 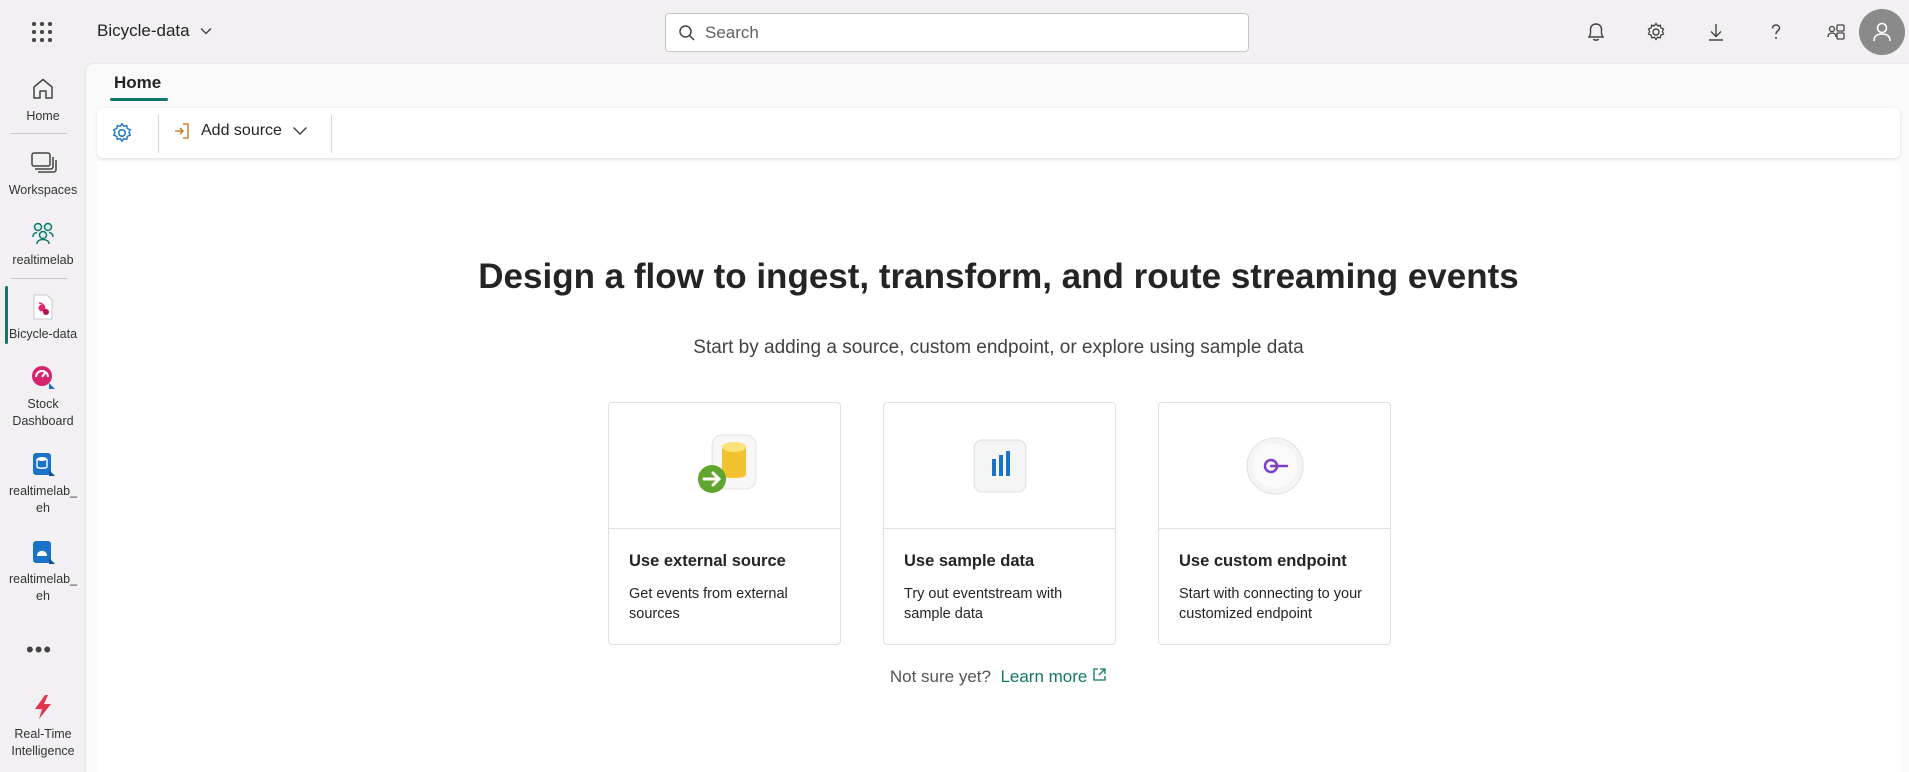 I want to click on sign-in-icon, so click(x=182, y=131).